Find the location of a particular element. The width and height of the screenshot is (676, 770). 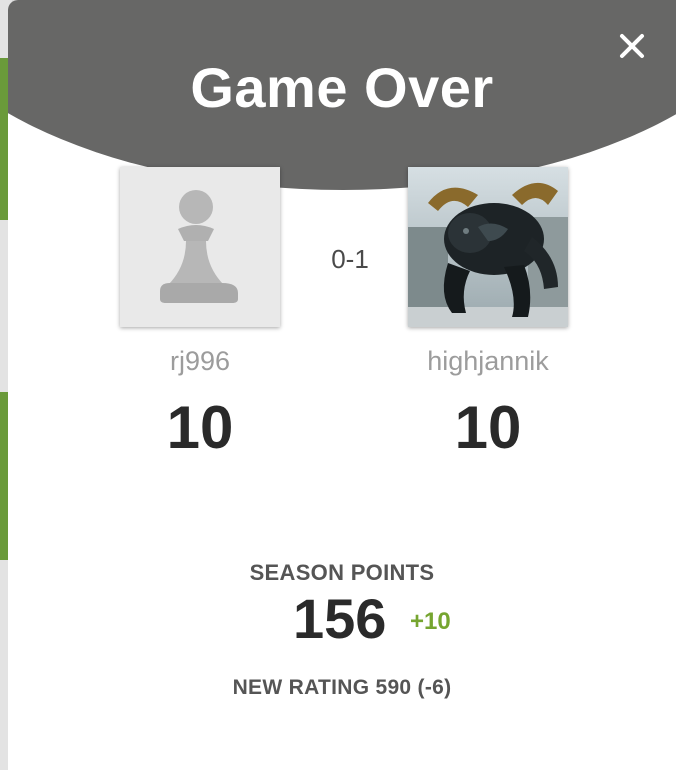

new-rating-text: NEW RATING 590 (-6) is located at coordinates (342, 687).